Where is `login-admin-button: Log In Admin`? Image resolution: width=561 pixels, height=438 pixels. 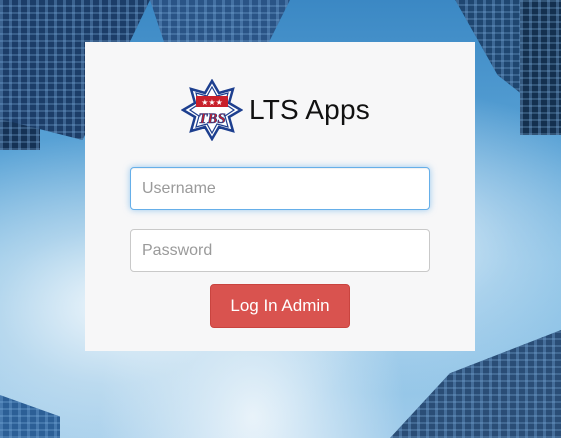 login-admin-button: Log In Admin is located at coordinates (280, 306).